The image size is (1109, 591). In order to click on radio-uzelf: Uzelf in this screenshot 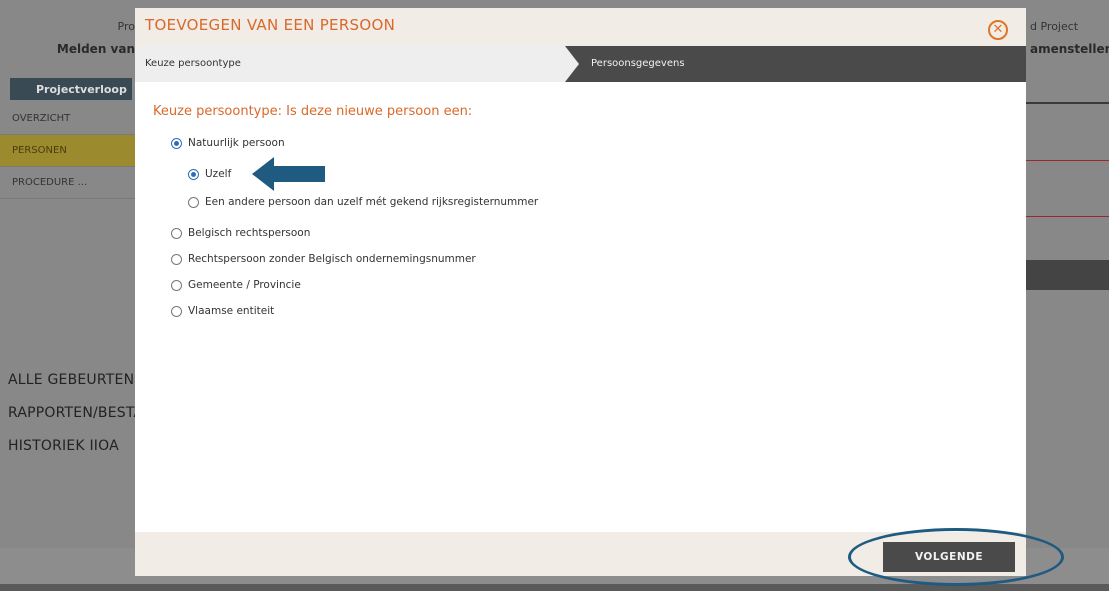, I will do `click(209, 174)`.